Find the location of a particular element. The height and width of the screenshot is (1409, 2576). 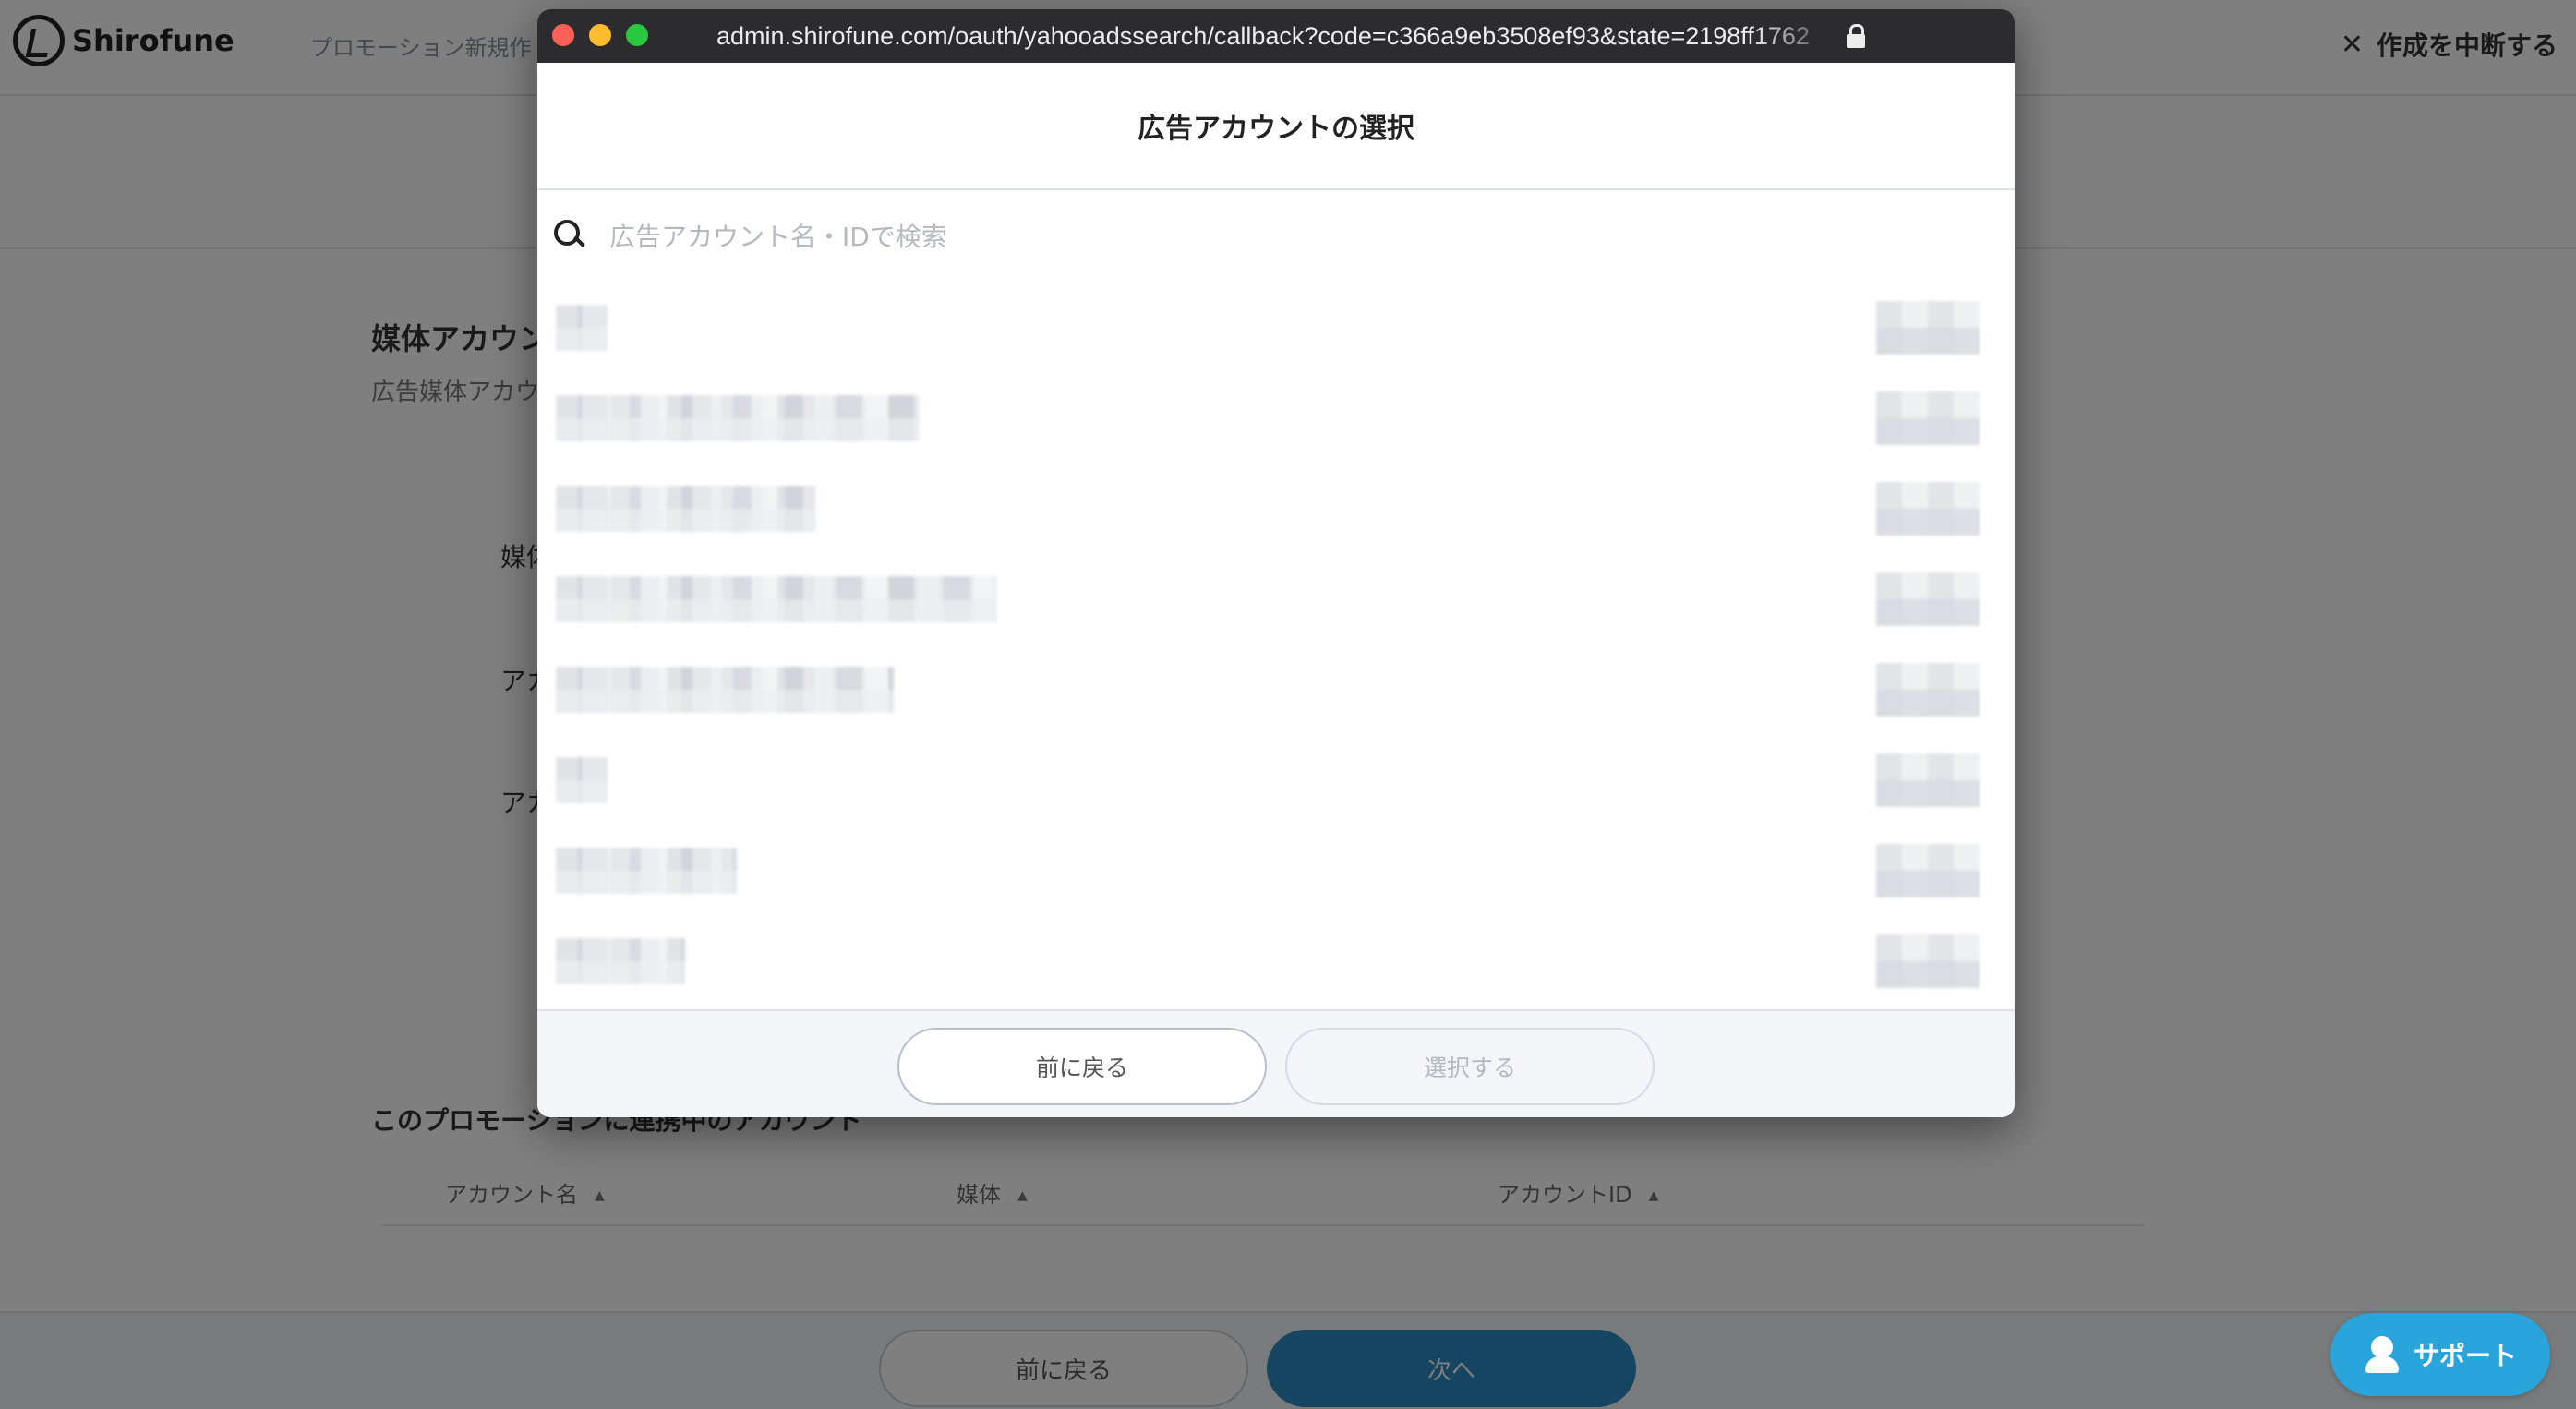

back-button: 前に戻る is located at coordinates (1082, 1066).